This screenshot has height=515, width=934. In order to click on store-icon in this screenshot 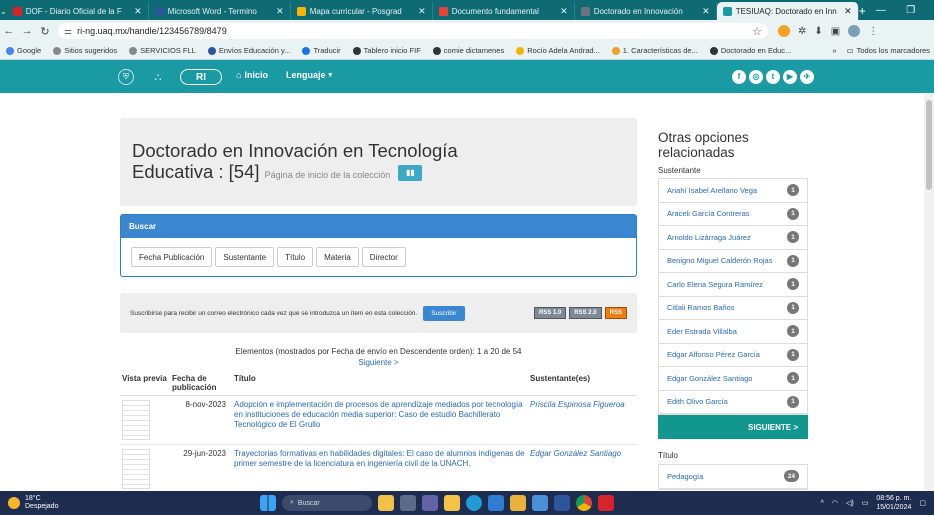, I will do `click(496, 503)`.